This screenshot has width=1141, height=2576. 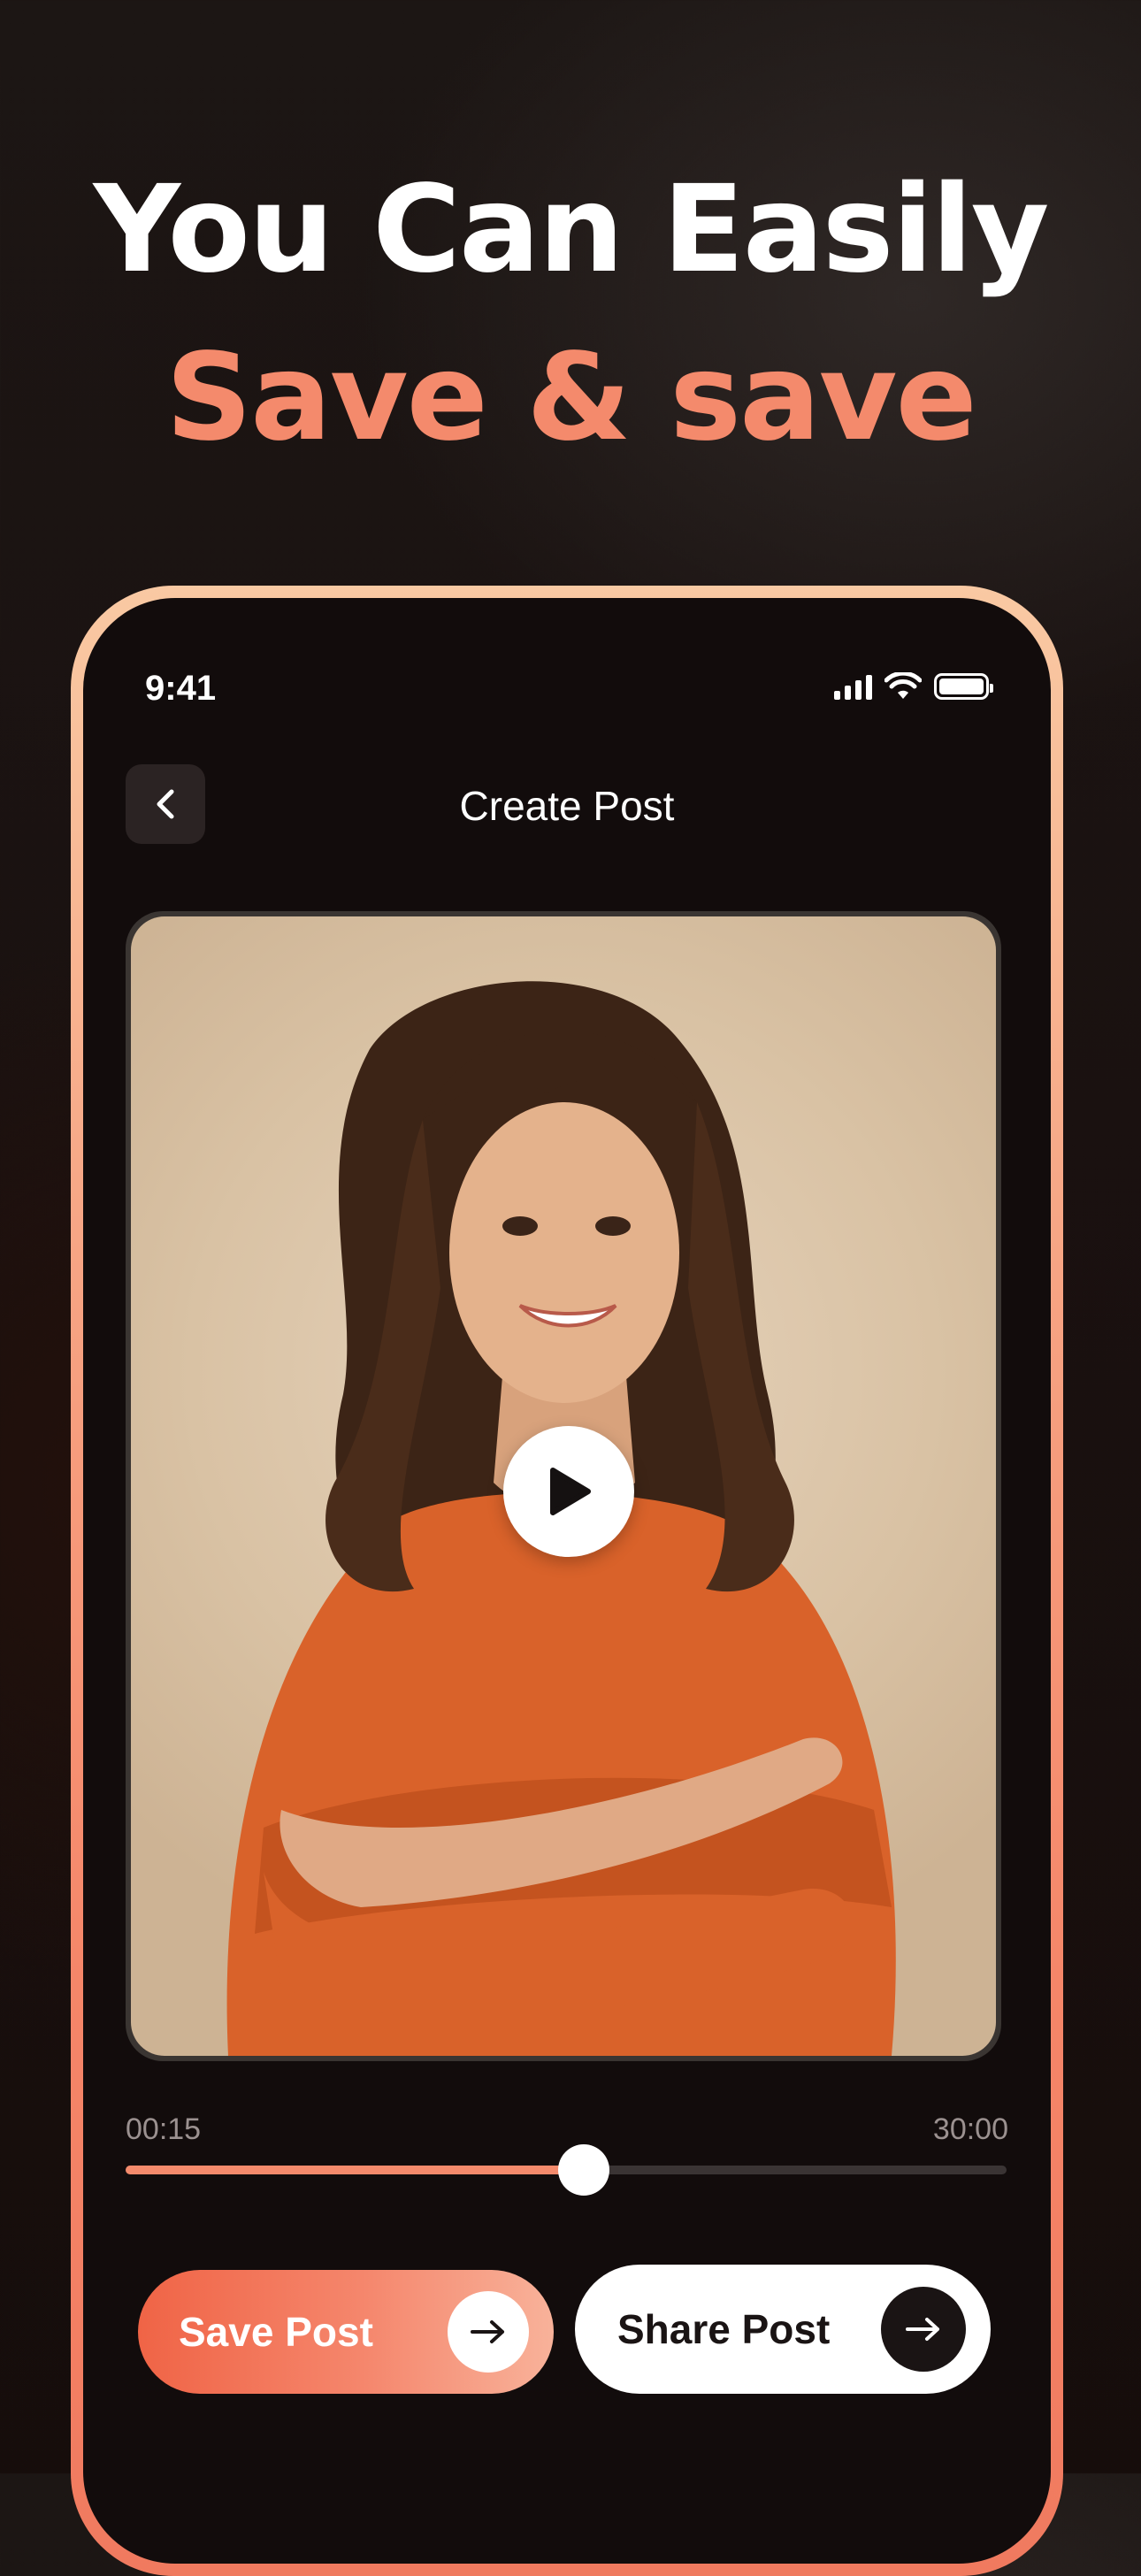 I want to click on share-post-label: Share Post, so click(x=724, y=2329).